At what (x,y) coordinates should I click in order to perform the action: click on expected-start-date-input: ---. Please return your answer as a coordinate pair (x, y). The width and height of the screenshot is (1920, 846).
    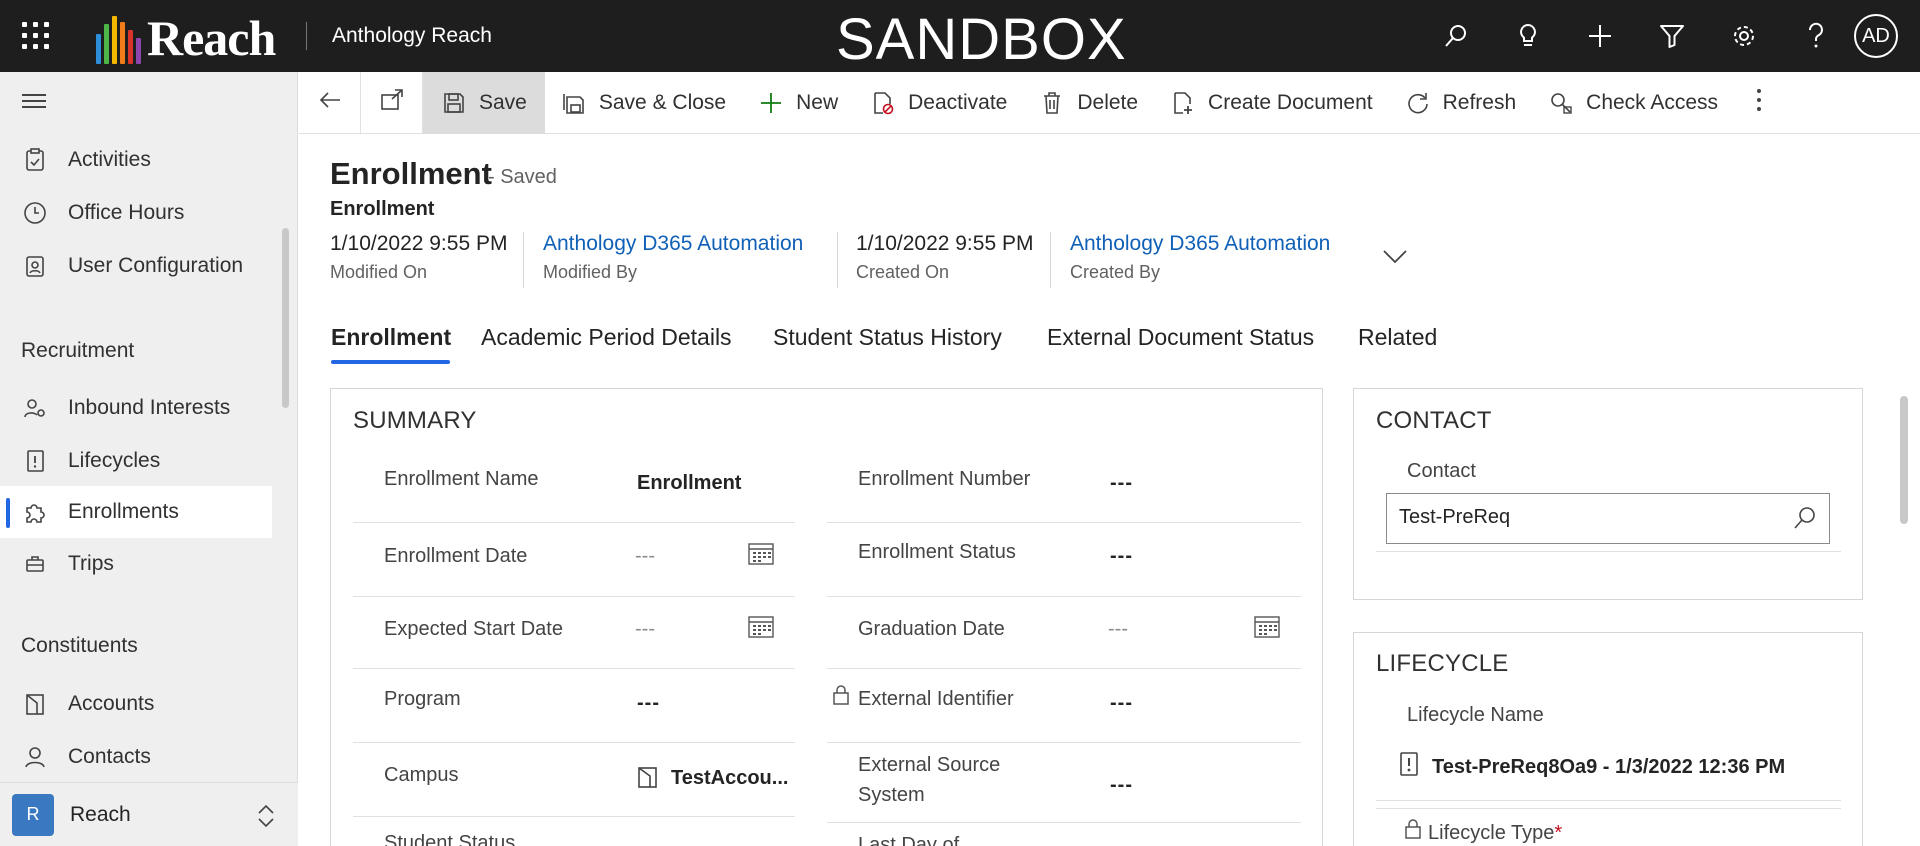
    Looking at the image, I should click on (645, 629).